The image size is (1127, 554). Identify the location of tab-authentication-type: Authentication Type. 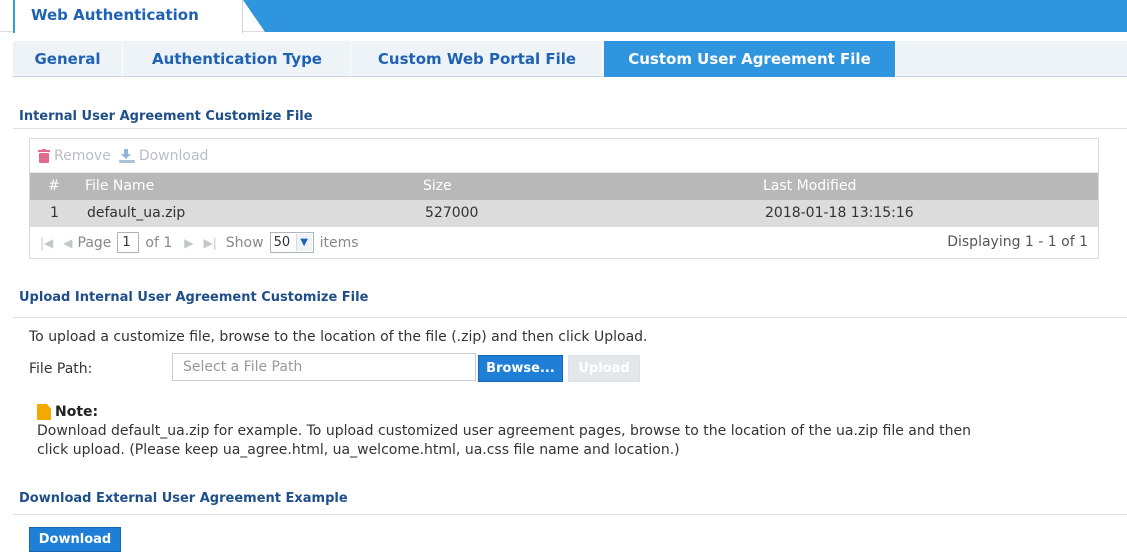
(237, 59).